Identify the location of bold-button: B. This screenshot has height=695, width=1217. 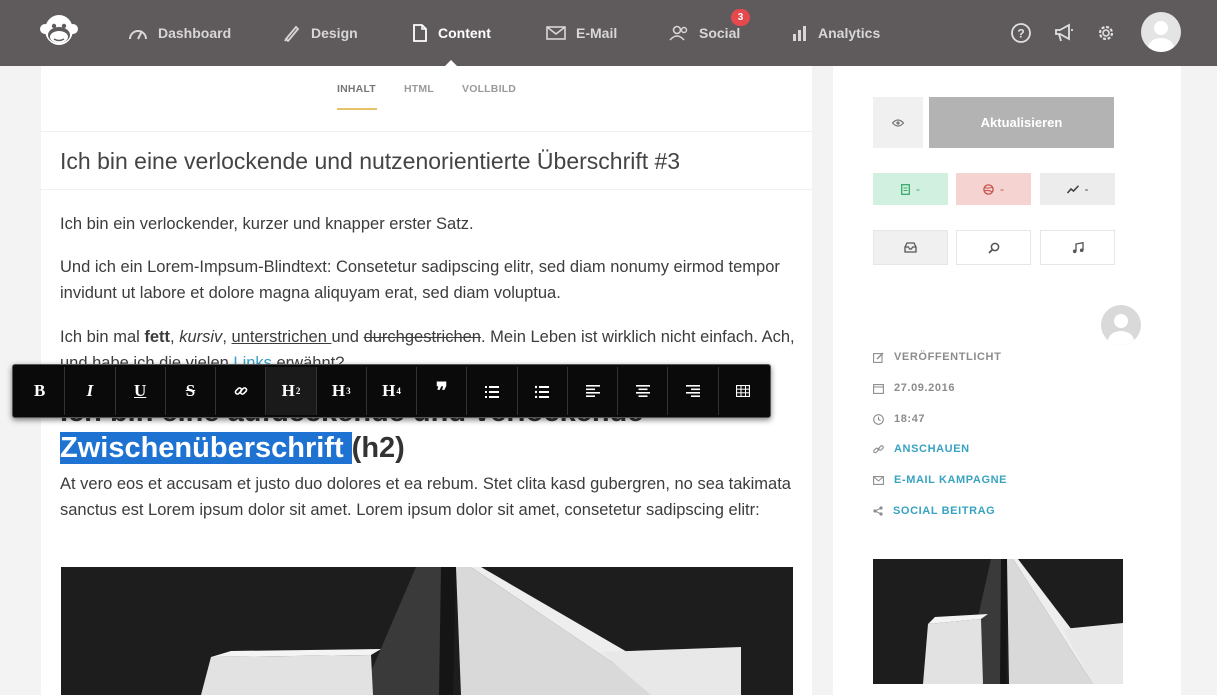
(40, 391).